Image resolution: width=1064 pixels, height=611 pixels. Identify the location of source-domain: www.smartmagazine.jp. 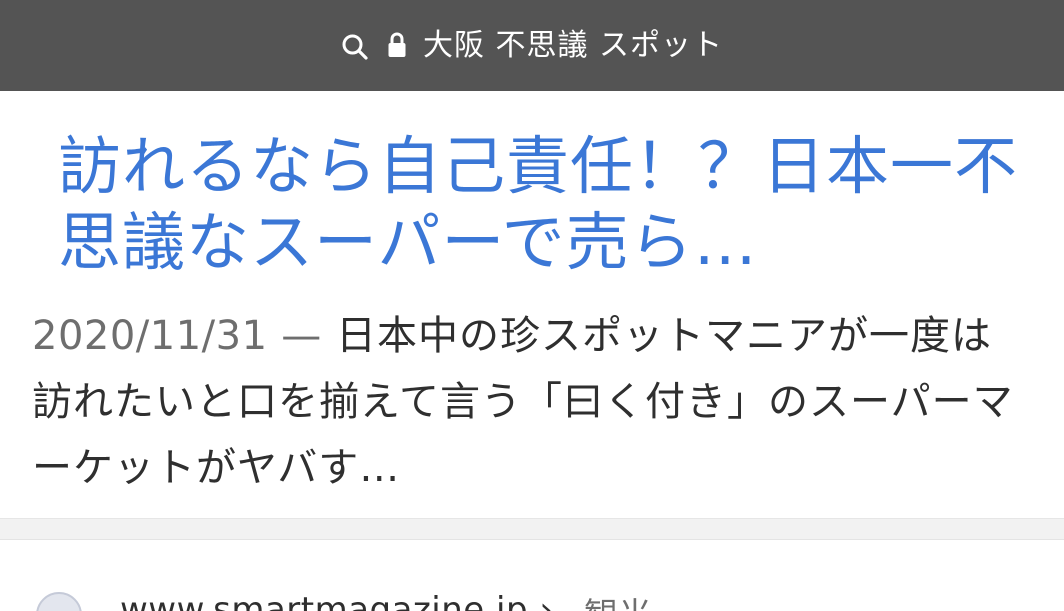
(324, 600).